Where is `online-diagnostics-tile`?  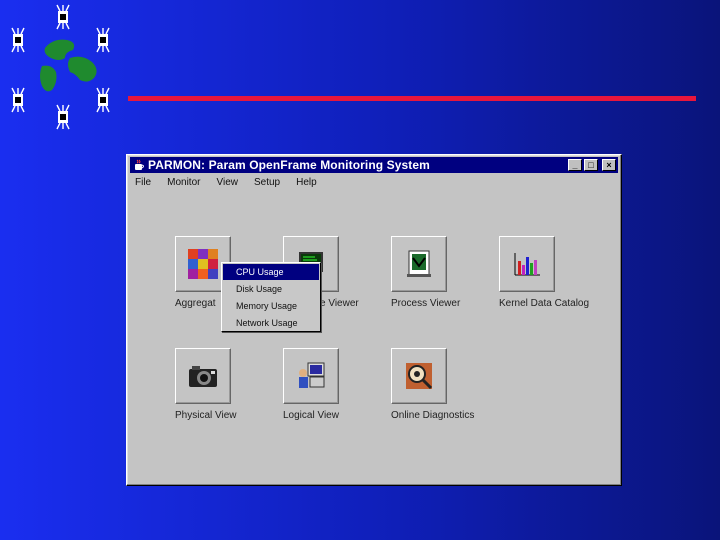 online-diagnostics-tile is located at coordinates (419, 376).